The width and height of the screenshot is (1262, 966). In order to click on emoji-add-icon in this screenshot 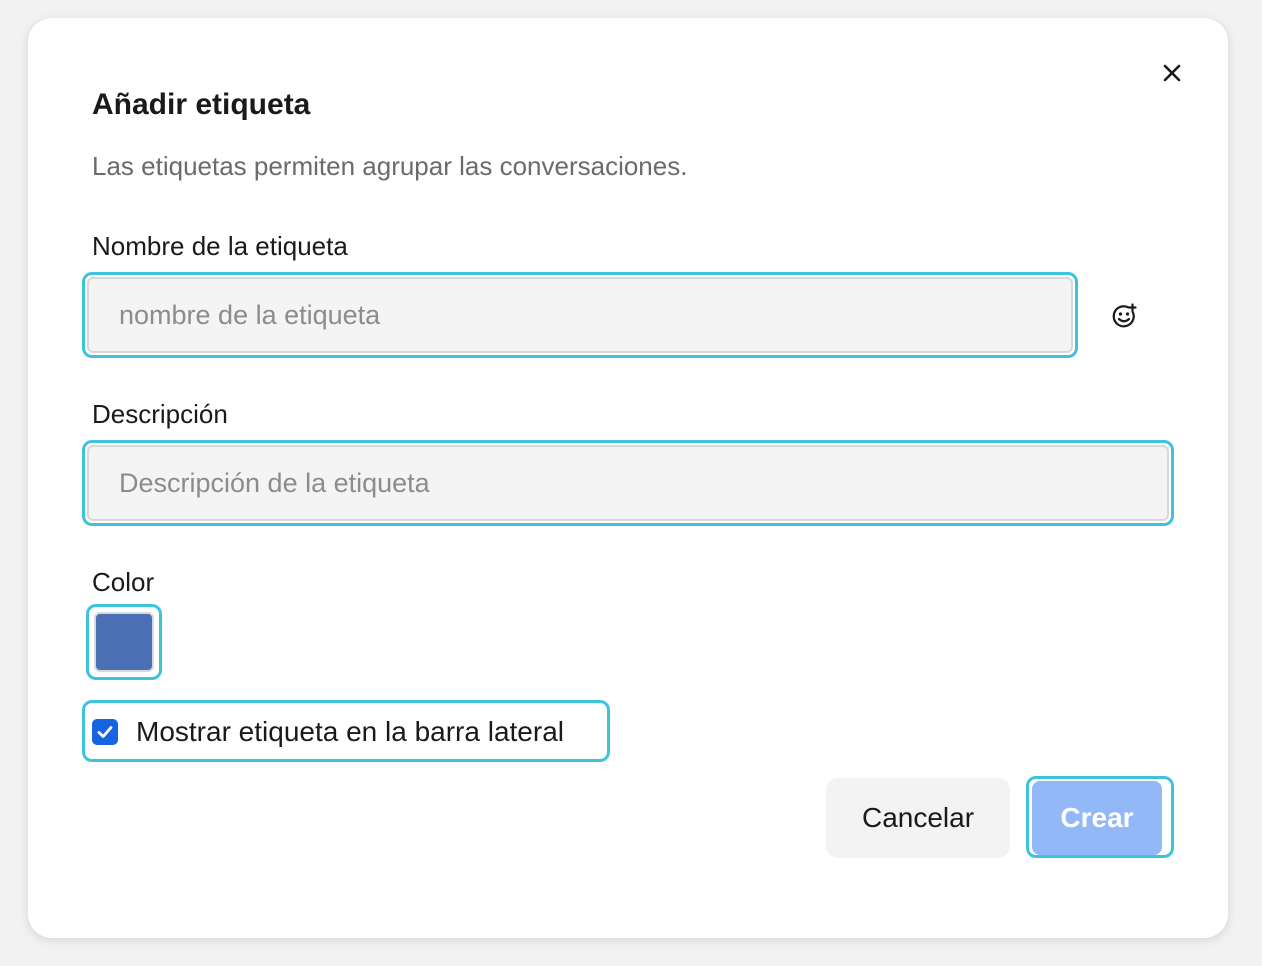, I will do `click(1124, 315)`.